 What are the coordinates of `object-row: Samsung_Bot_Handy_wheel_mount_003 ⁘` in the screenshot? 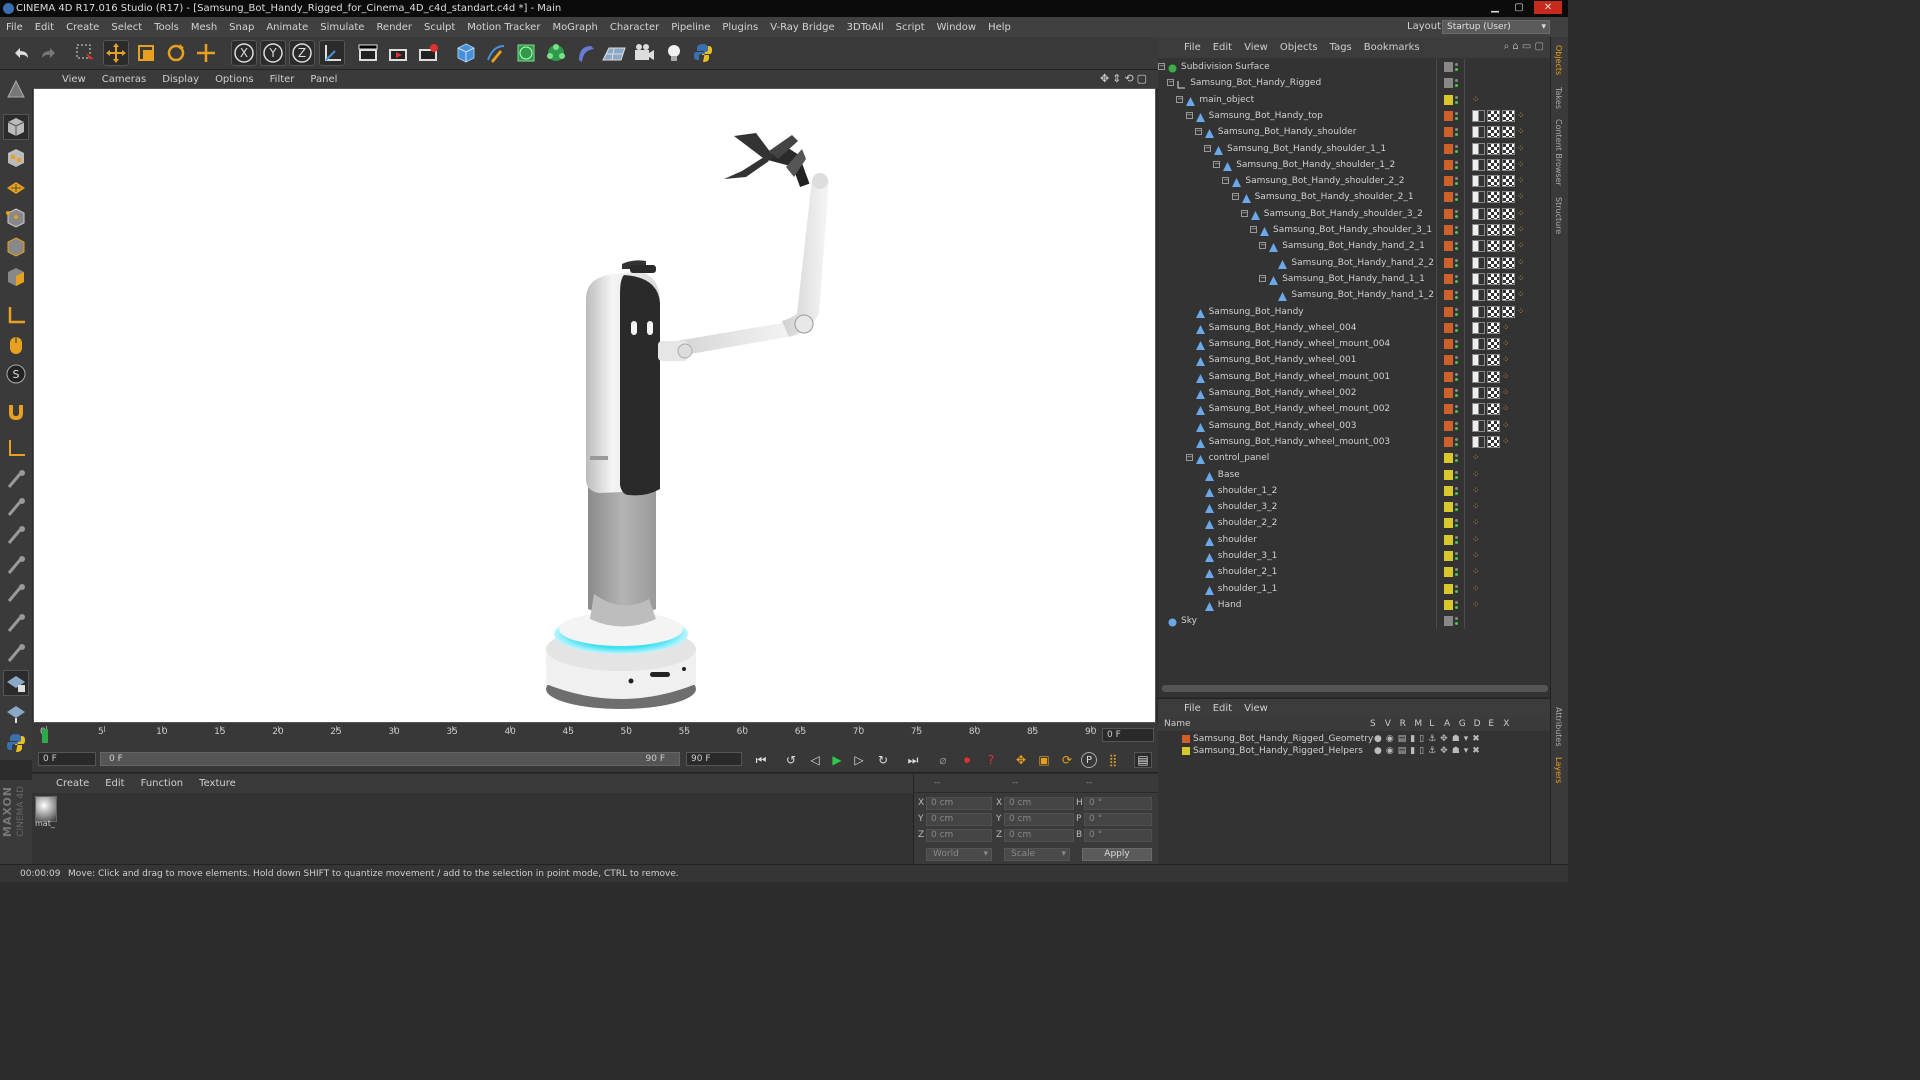 It's located at (1354, 442).